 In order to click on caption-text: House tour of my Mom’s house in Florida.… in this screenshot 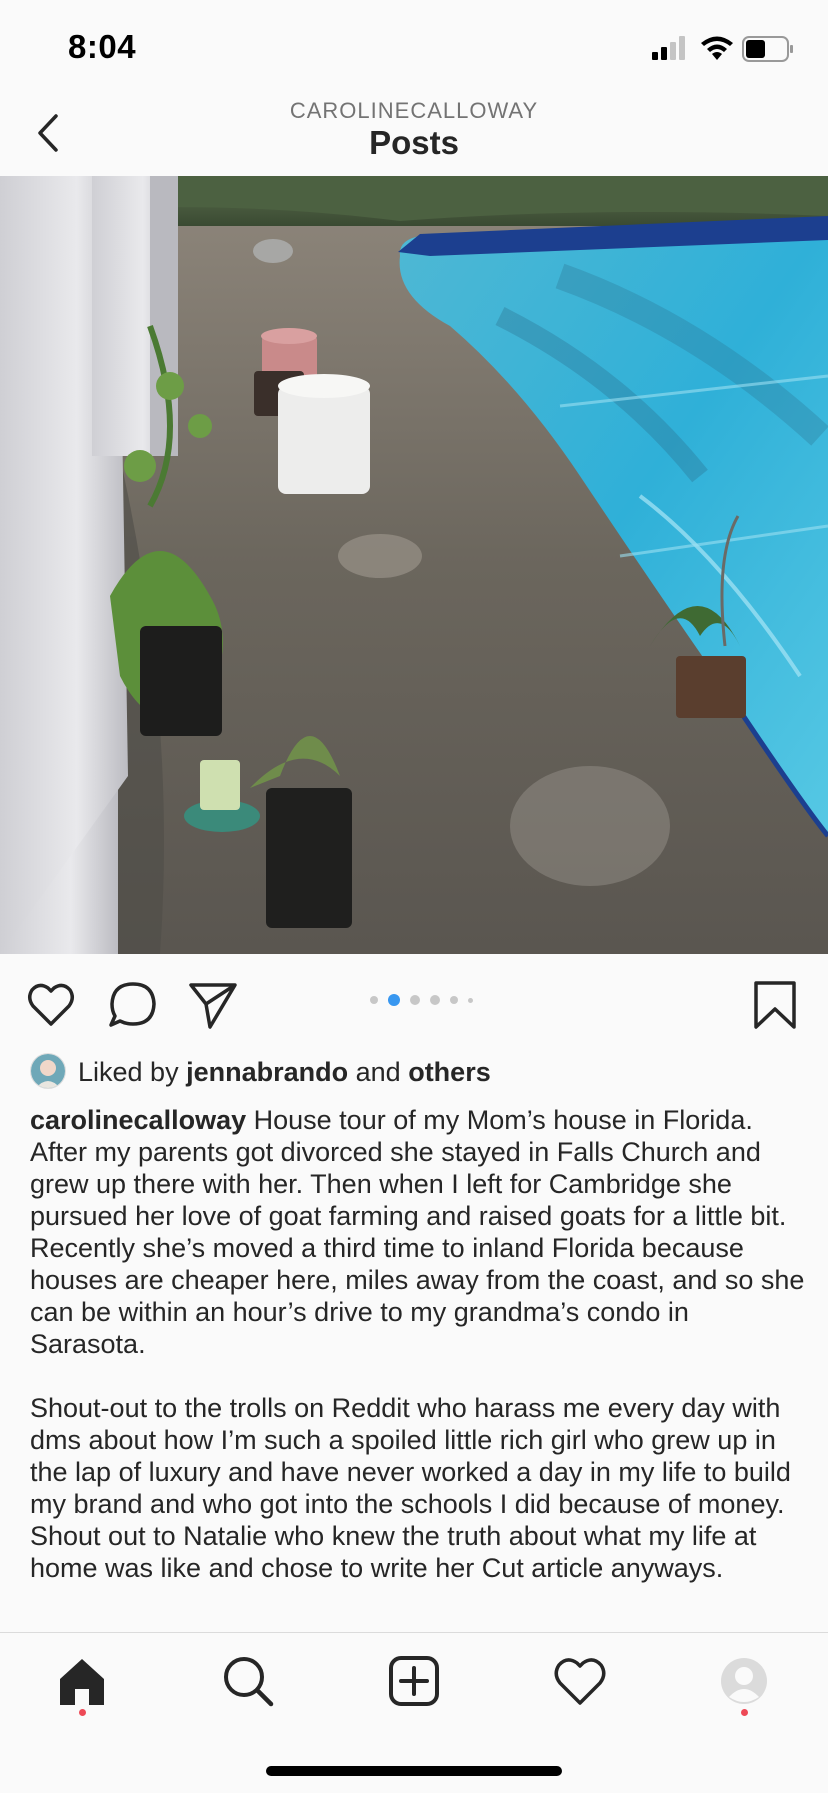, I will do `click(417, 1232)`.